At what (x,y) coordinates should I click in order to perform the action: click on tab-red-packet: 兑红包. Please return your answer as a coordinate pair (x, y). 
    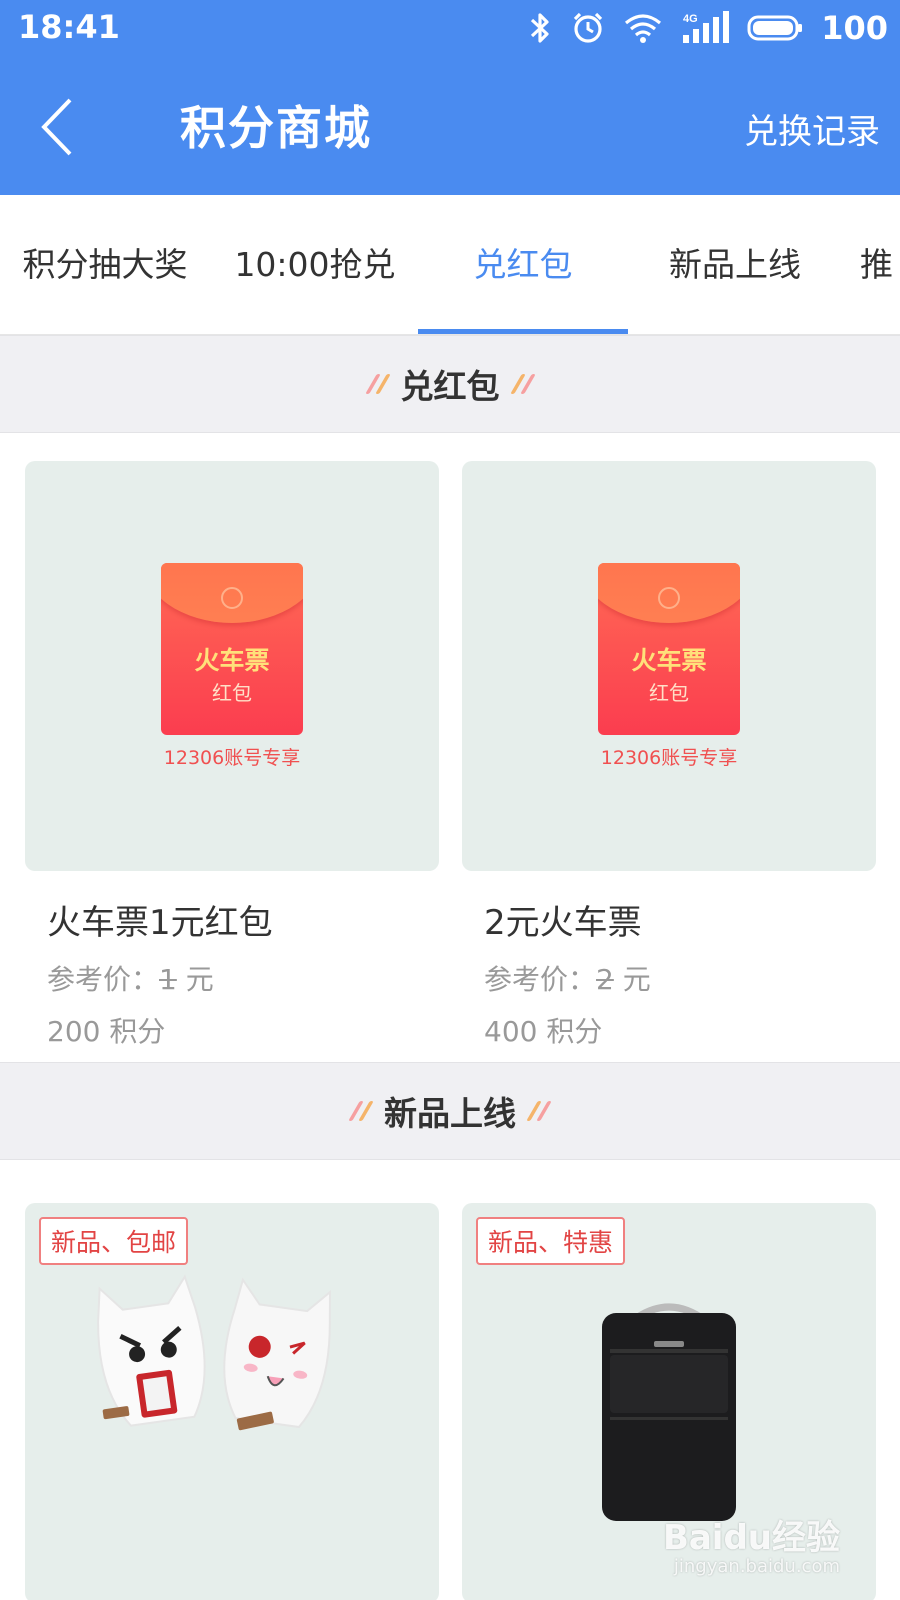
    Looking at the image, I should click on (523, 264).